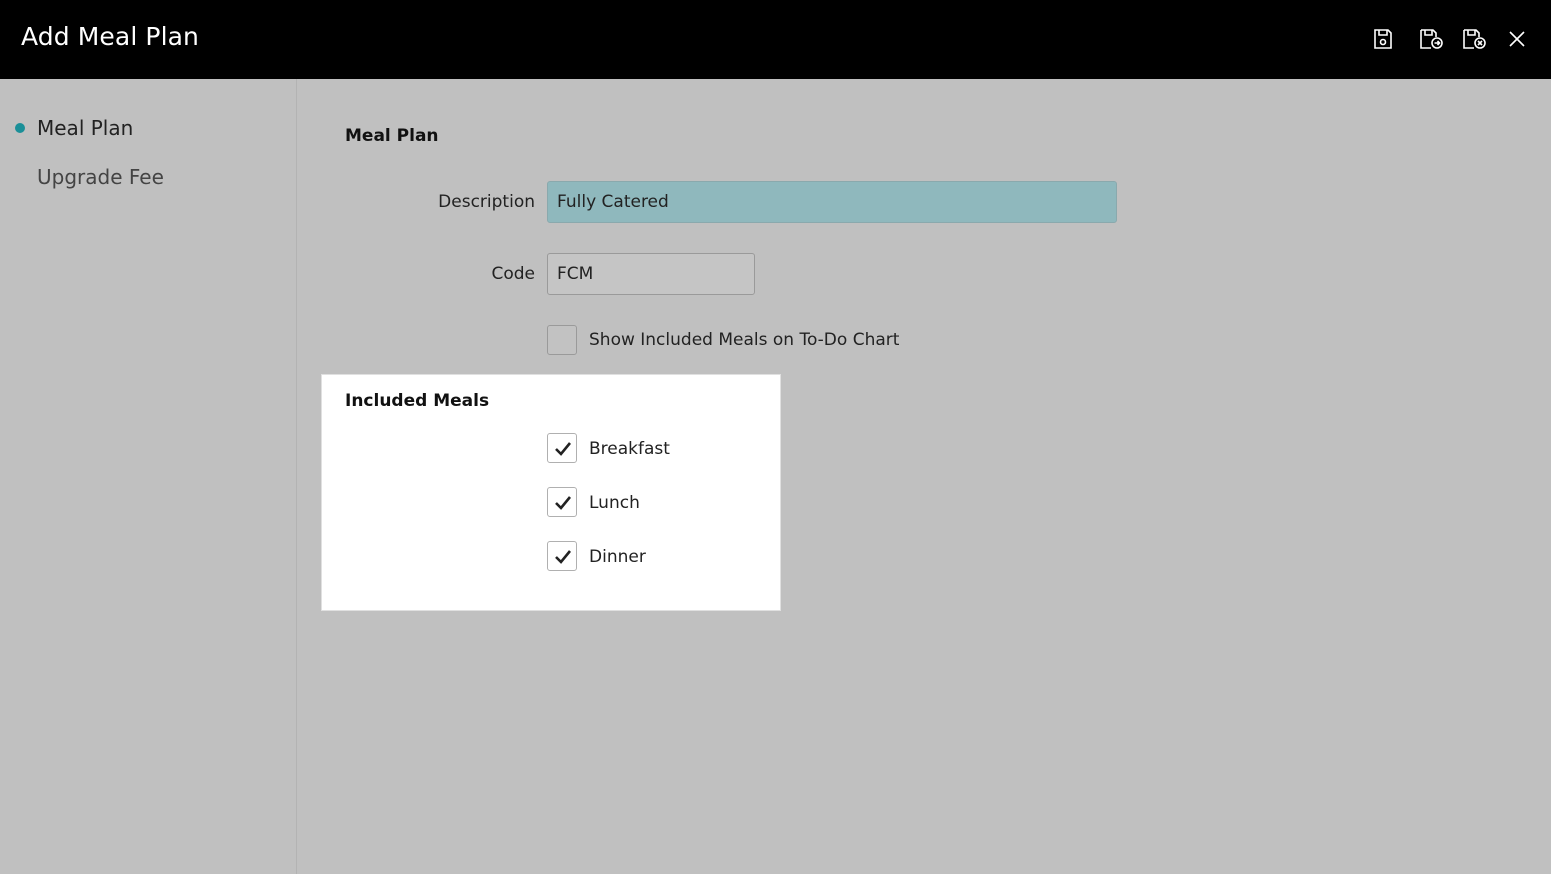  I want to click on lunch-label: Lunch, so click(614, 503).